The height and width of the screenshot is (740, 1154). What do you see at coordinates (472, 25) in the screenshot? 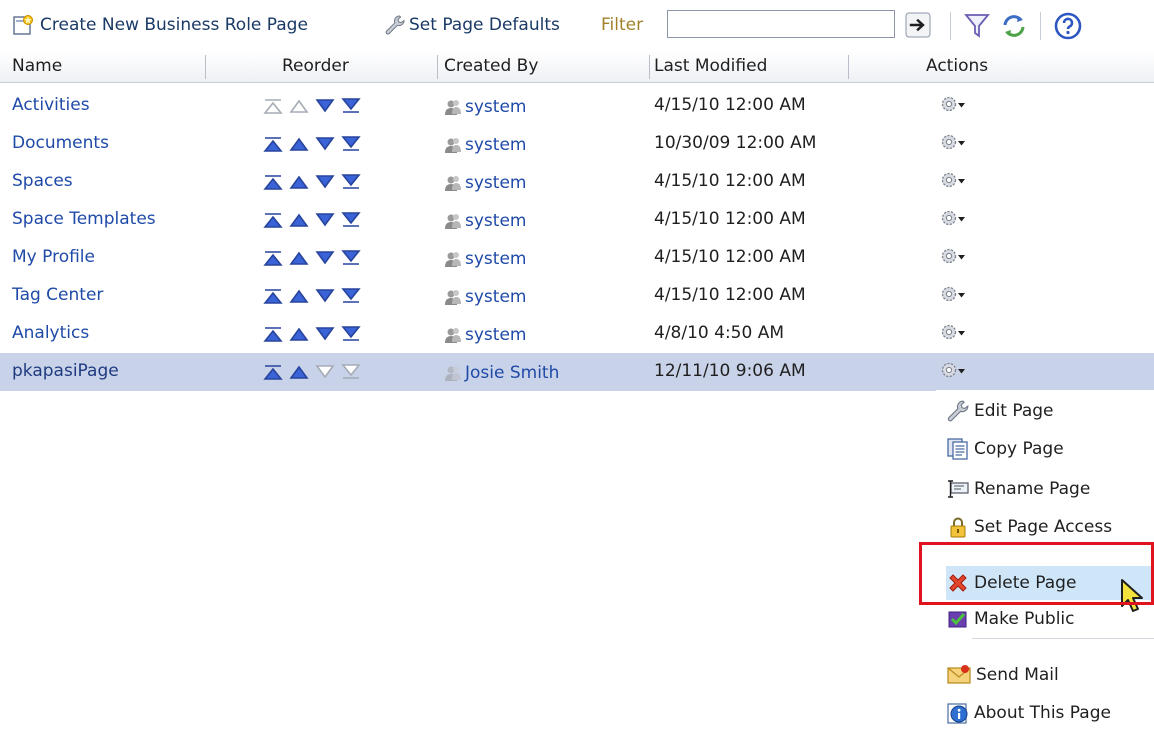
I see `set-page-defaults-button: Set Page Defaults` at bounding box center [472, 25].